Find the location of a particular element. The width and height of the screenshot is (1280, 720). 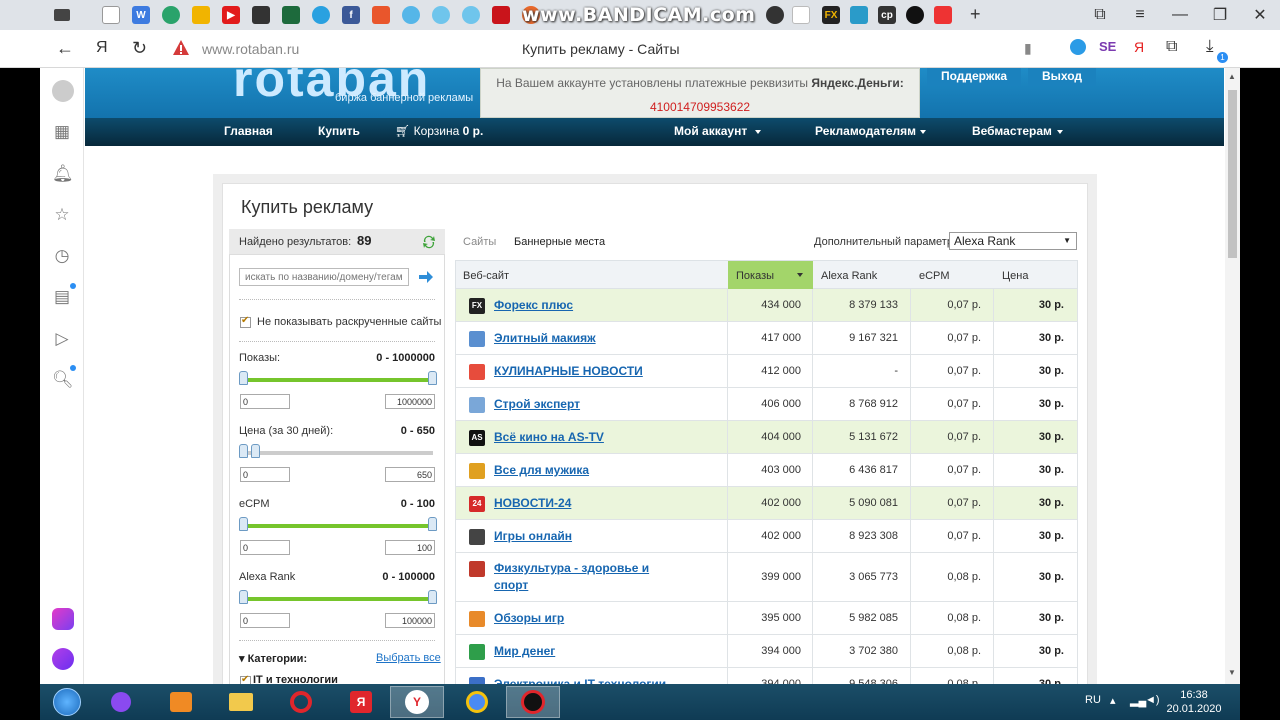

col-shows-sorted: Показы is located at coordinates (770, 275).